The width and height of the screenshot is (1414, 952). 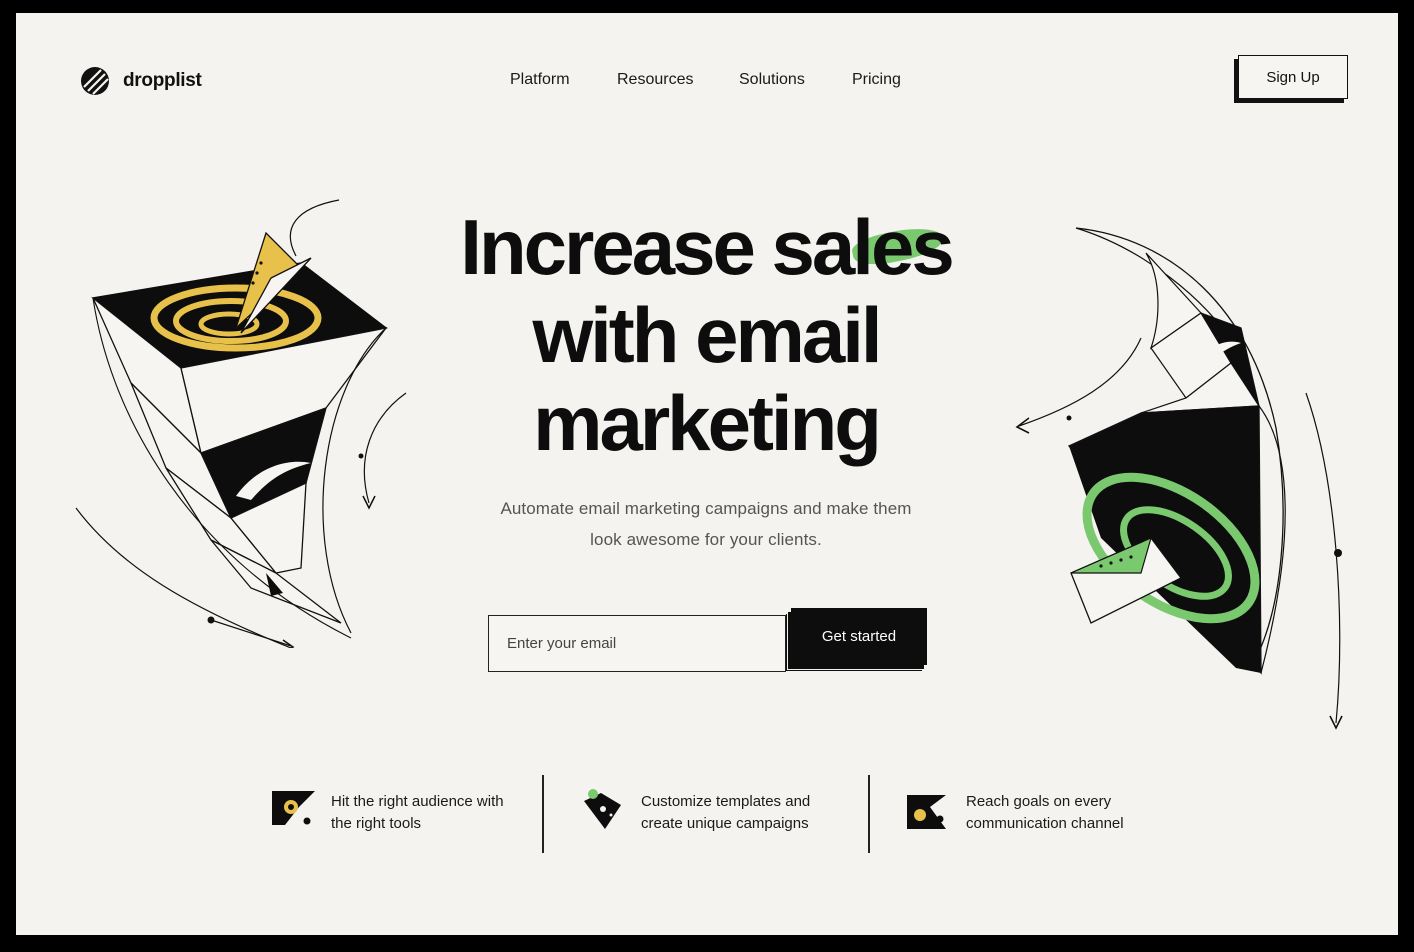 I want to click on nav-pricing: Pricing, so click(x=876, y=80).